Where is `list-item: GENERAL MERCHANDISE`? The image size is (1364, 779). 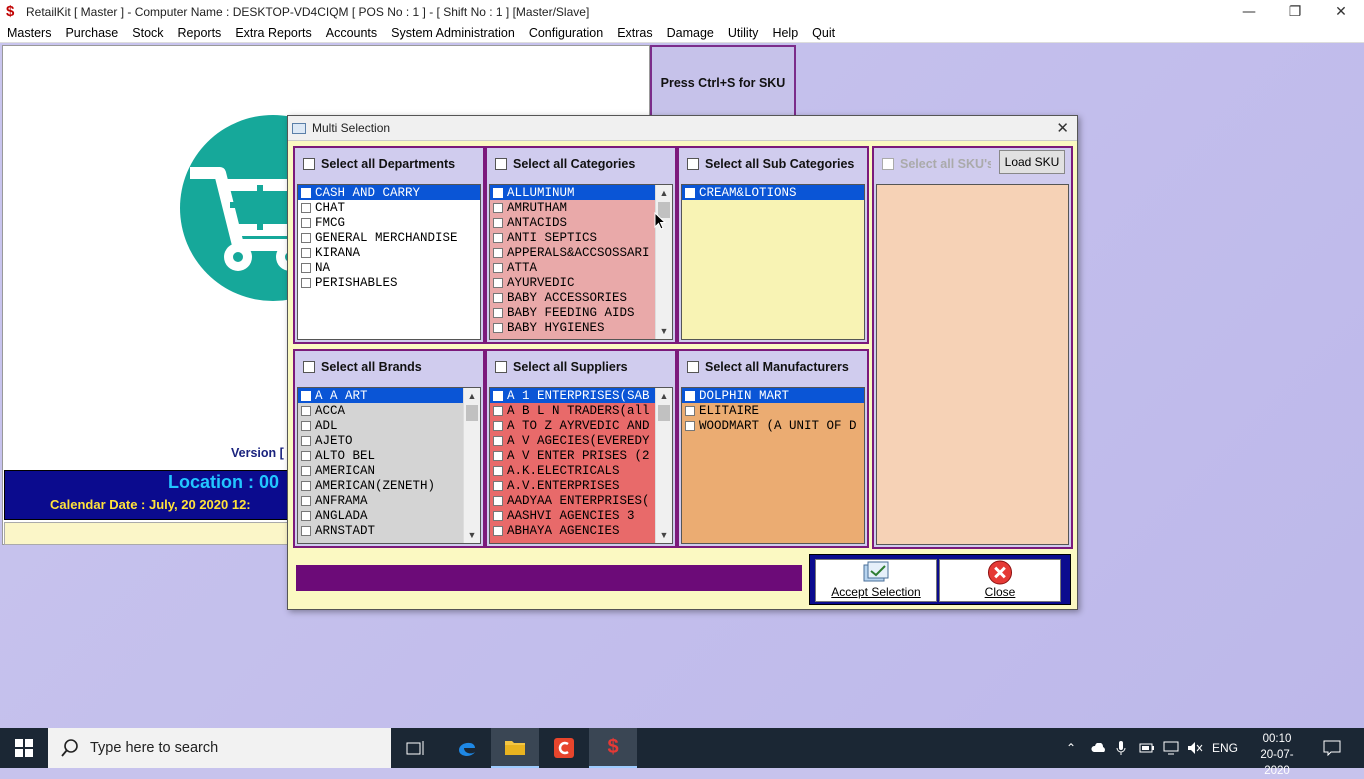
list-item: GENERAL MERCHANDISE is located at coordinates (389, 237).